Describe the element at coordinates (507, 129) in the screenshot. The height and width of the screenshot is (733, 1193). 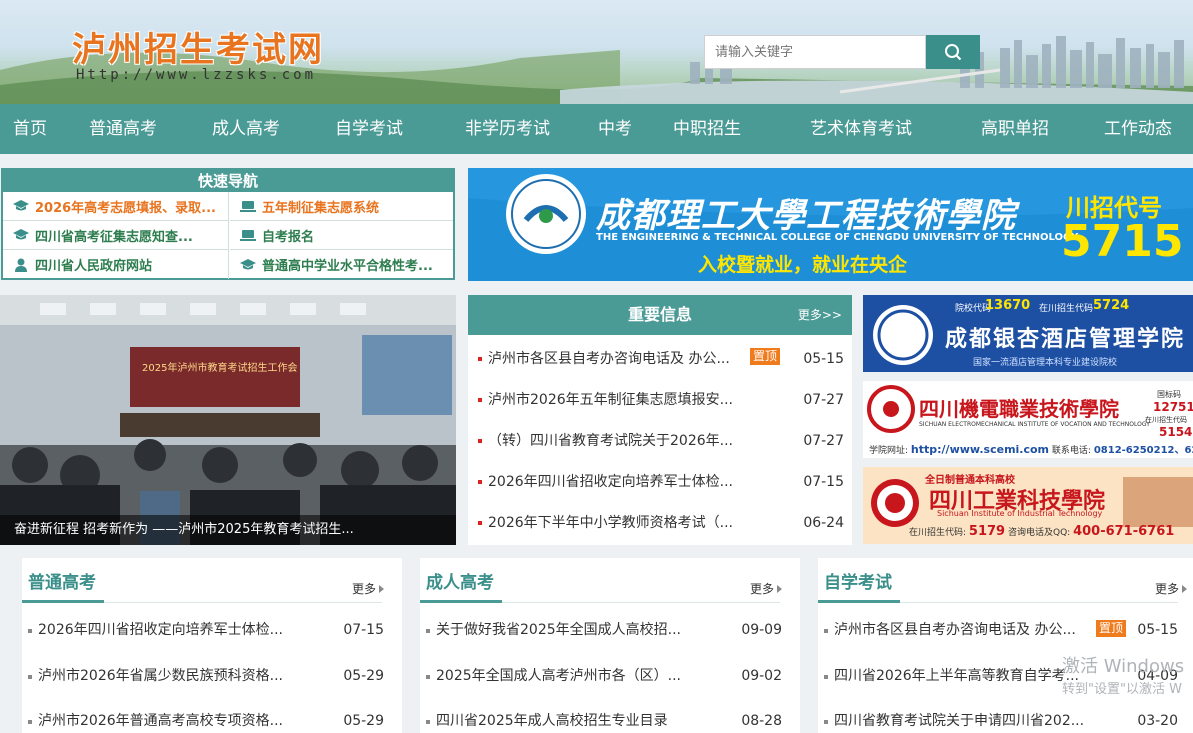
I see `nav-non-degree: 非学历考试` at that location.